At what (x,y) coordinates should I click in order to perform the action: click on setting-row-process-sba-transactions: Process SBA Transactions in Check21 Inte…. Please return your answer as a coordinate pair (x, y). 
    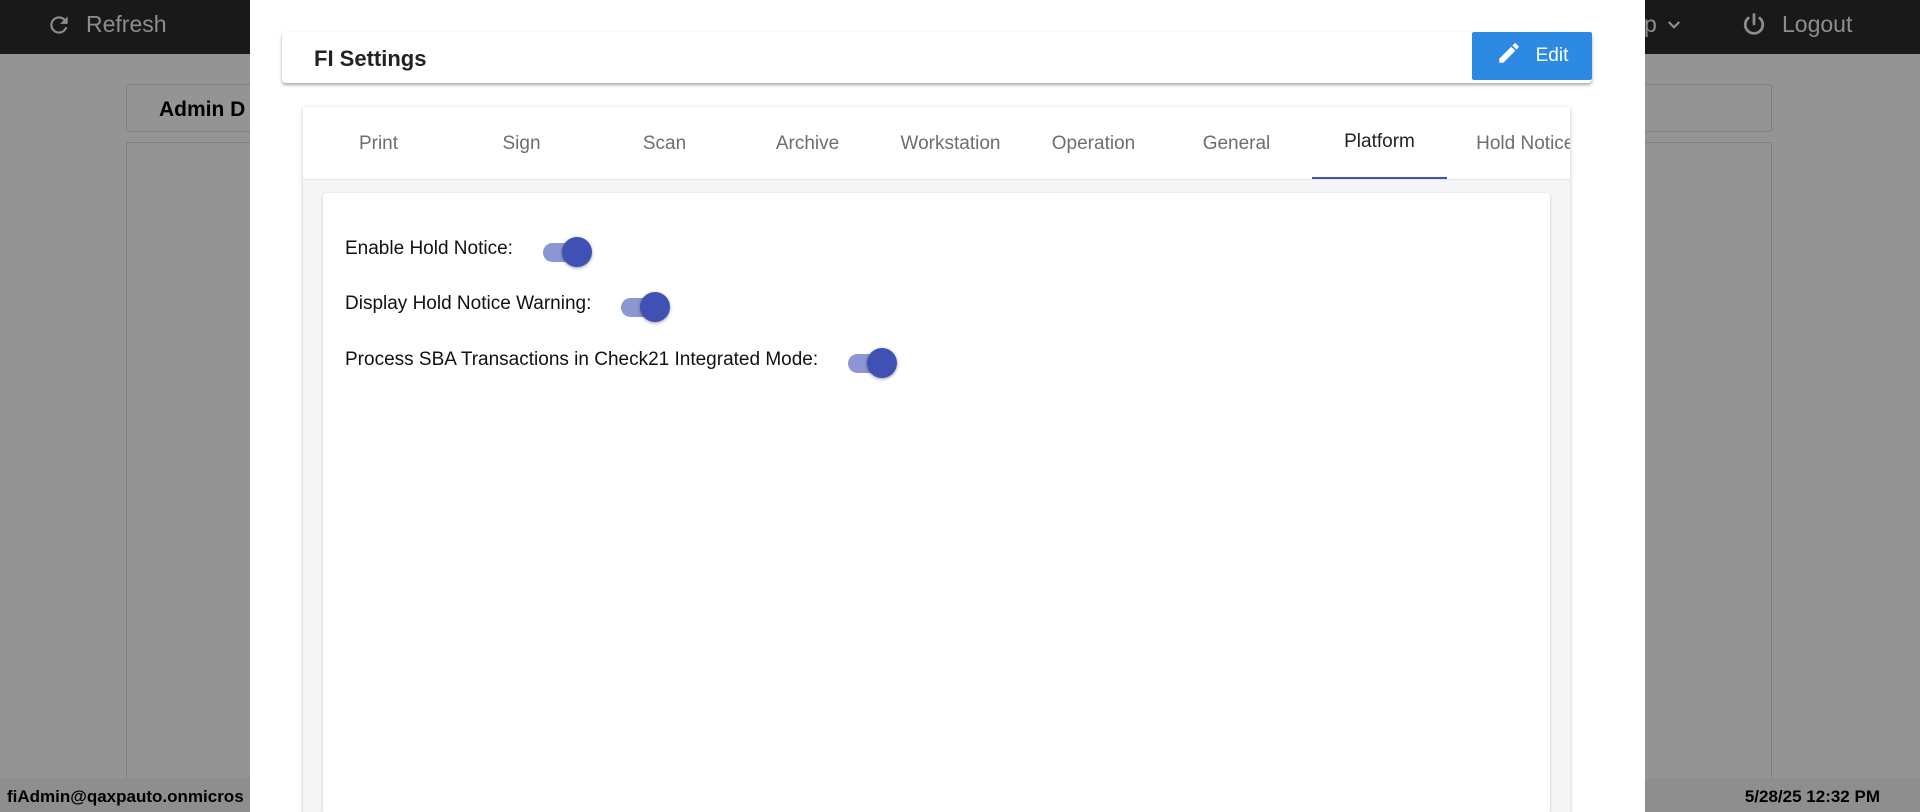
    Looking at the image, I should click on (621, 361).